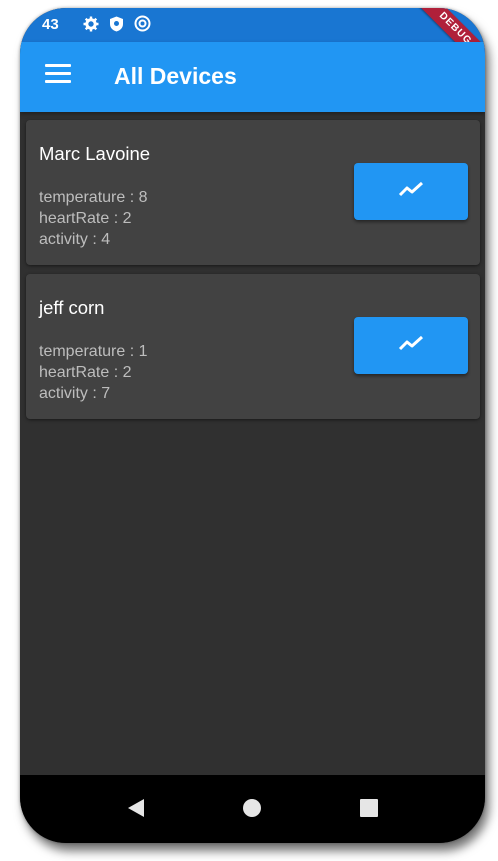 Image resolution: width=498 pixels, height=861 pixels. What do you see at coordinates (93, 197) in the screenshot?
I see `temperature-text: temperature : 8` at bounding box center [93, 197].